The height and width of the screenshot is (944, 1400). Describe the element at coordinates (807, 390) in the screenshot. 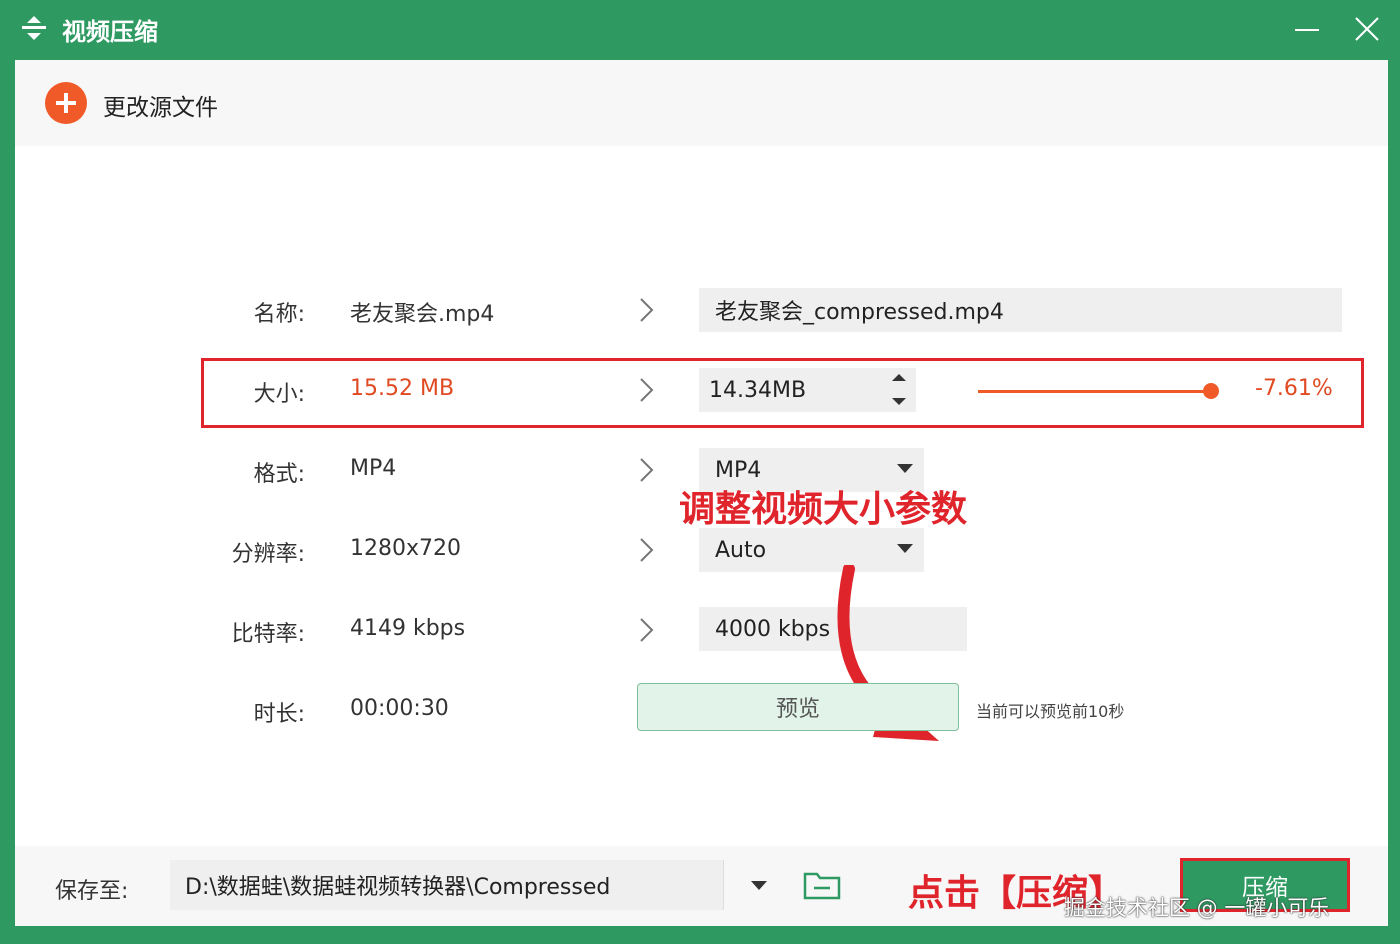

I see `size-input: 14.34MB` at that location.